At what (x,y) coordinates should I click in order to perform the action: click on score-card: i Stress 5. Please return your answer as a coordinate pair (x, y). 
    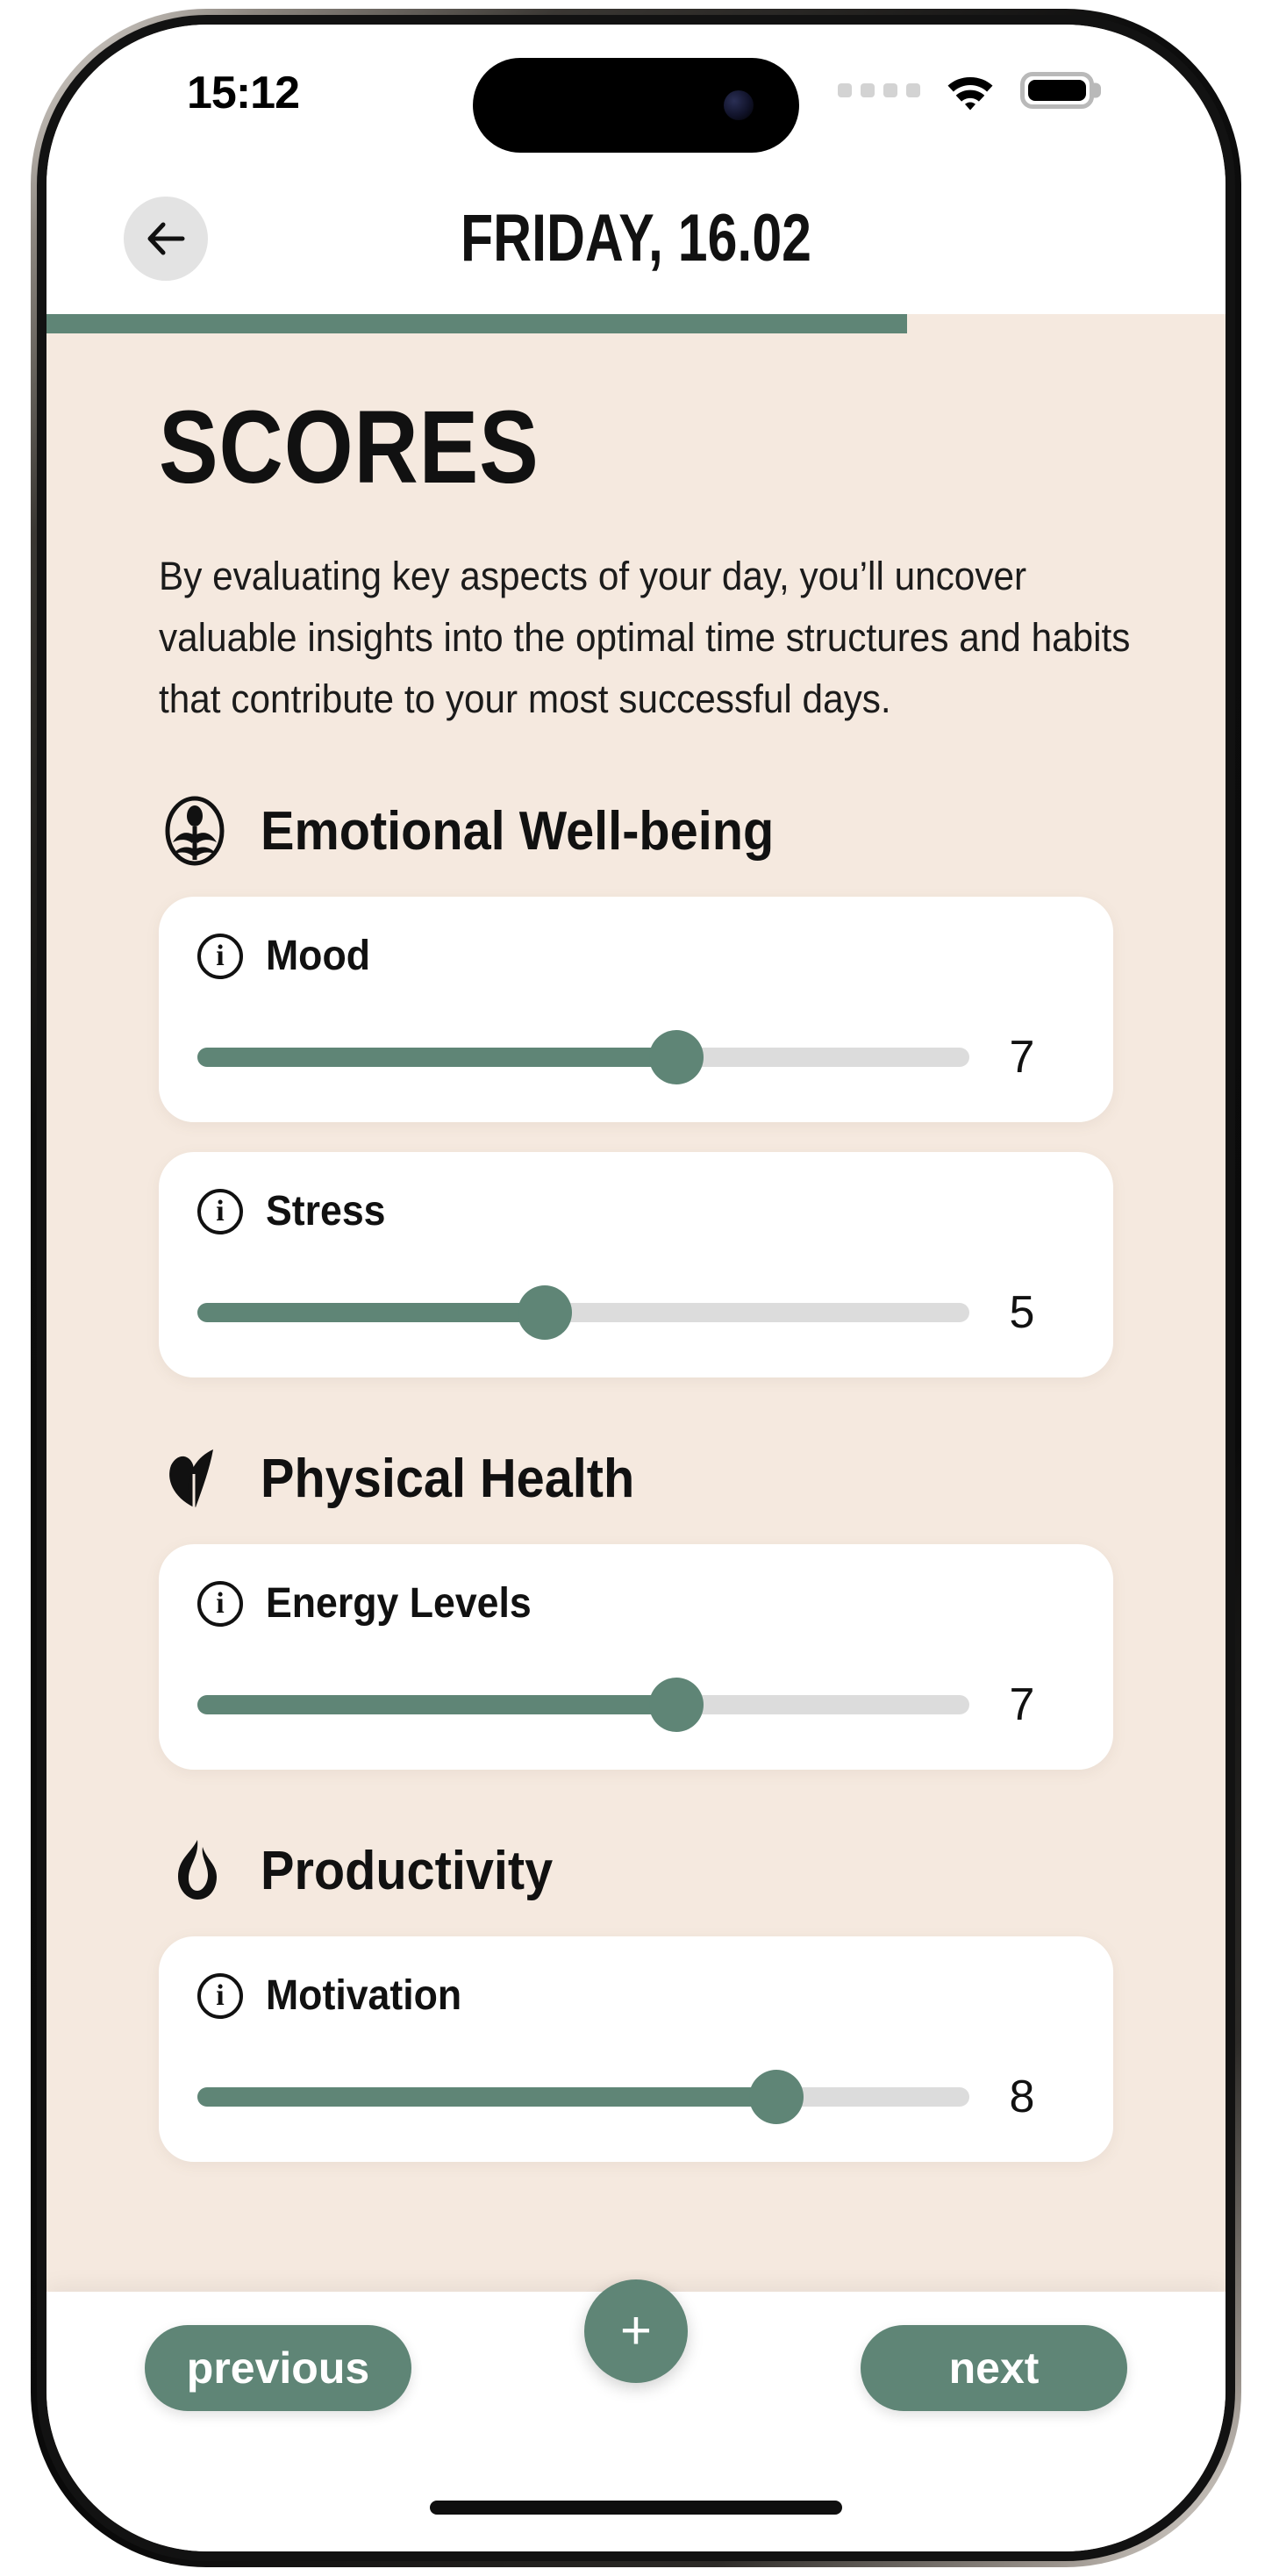
    Looking at the image, I should click on (636, 1264).